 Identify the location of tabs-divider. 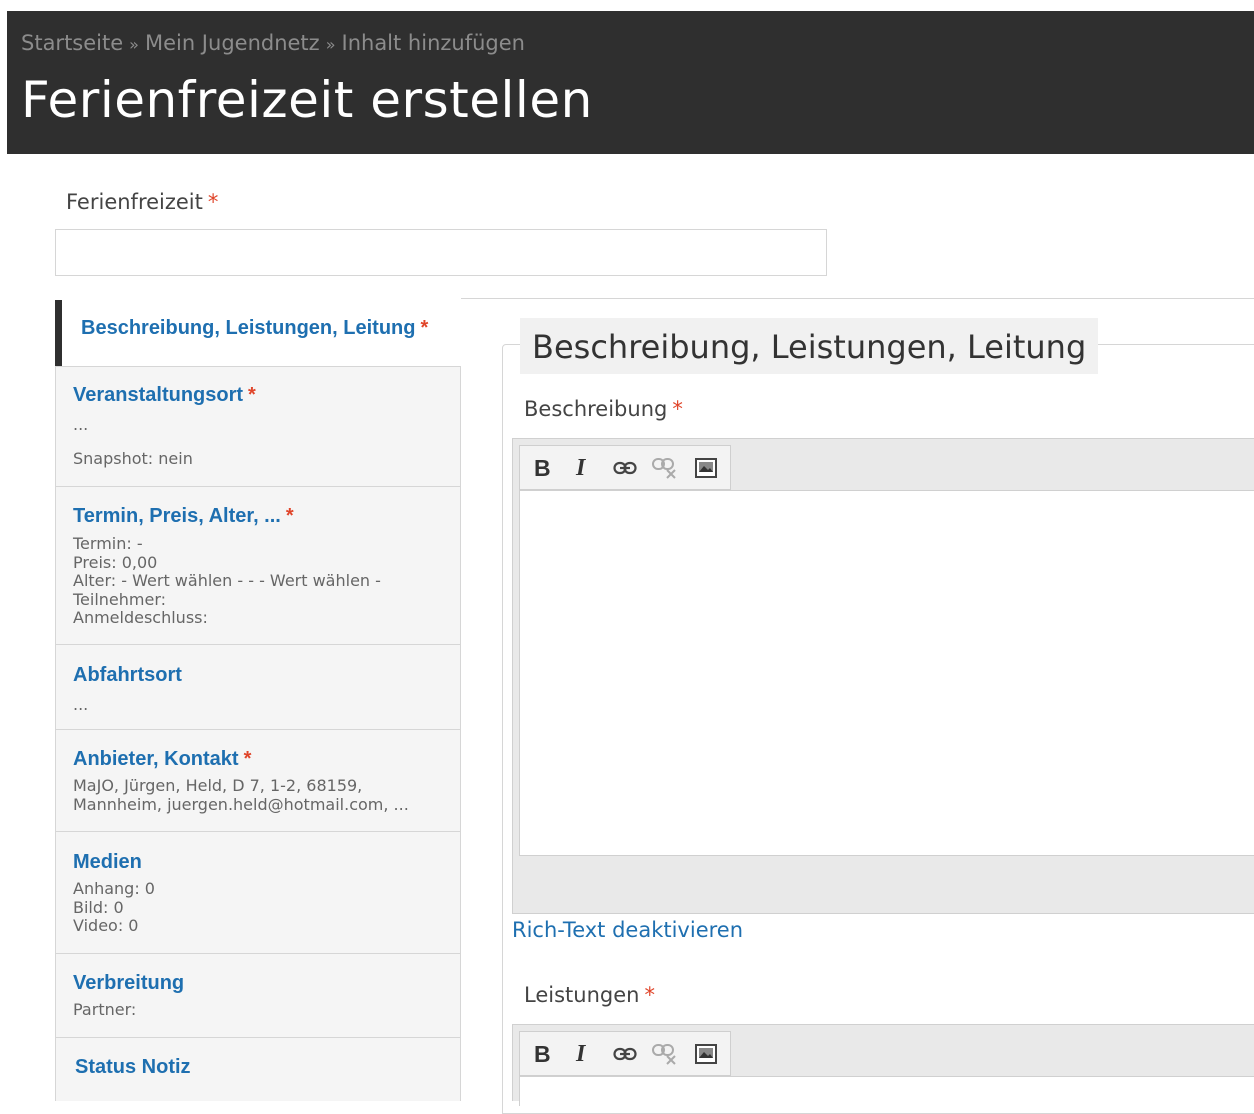
(857, 298).